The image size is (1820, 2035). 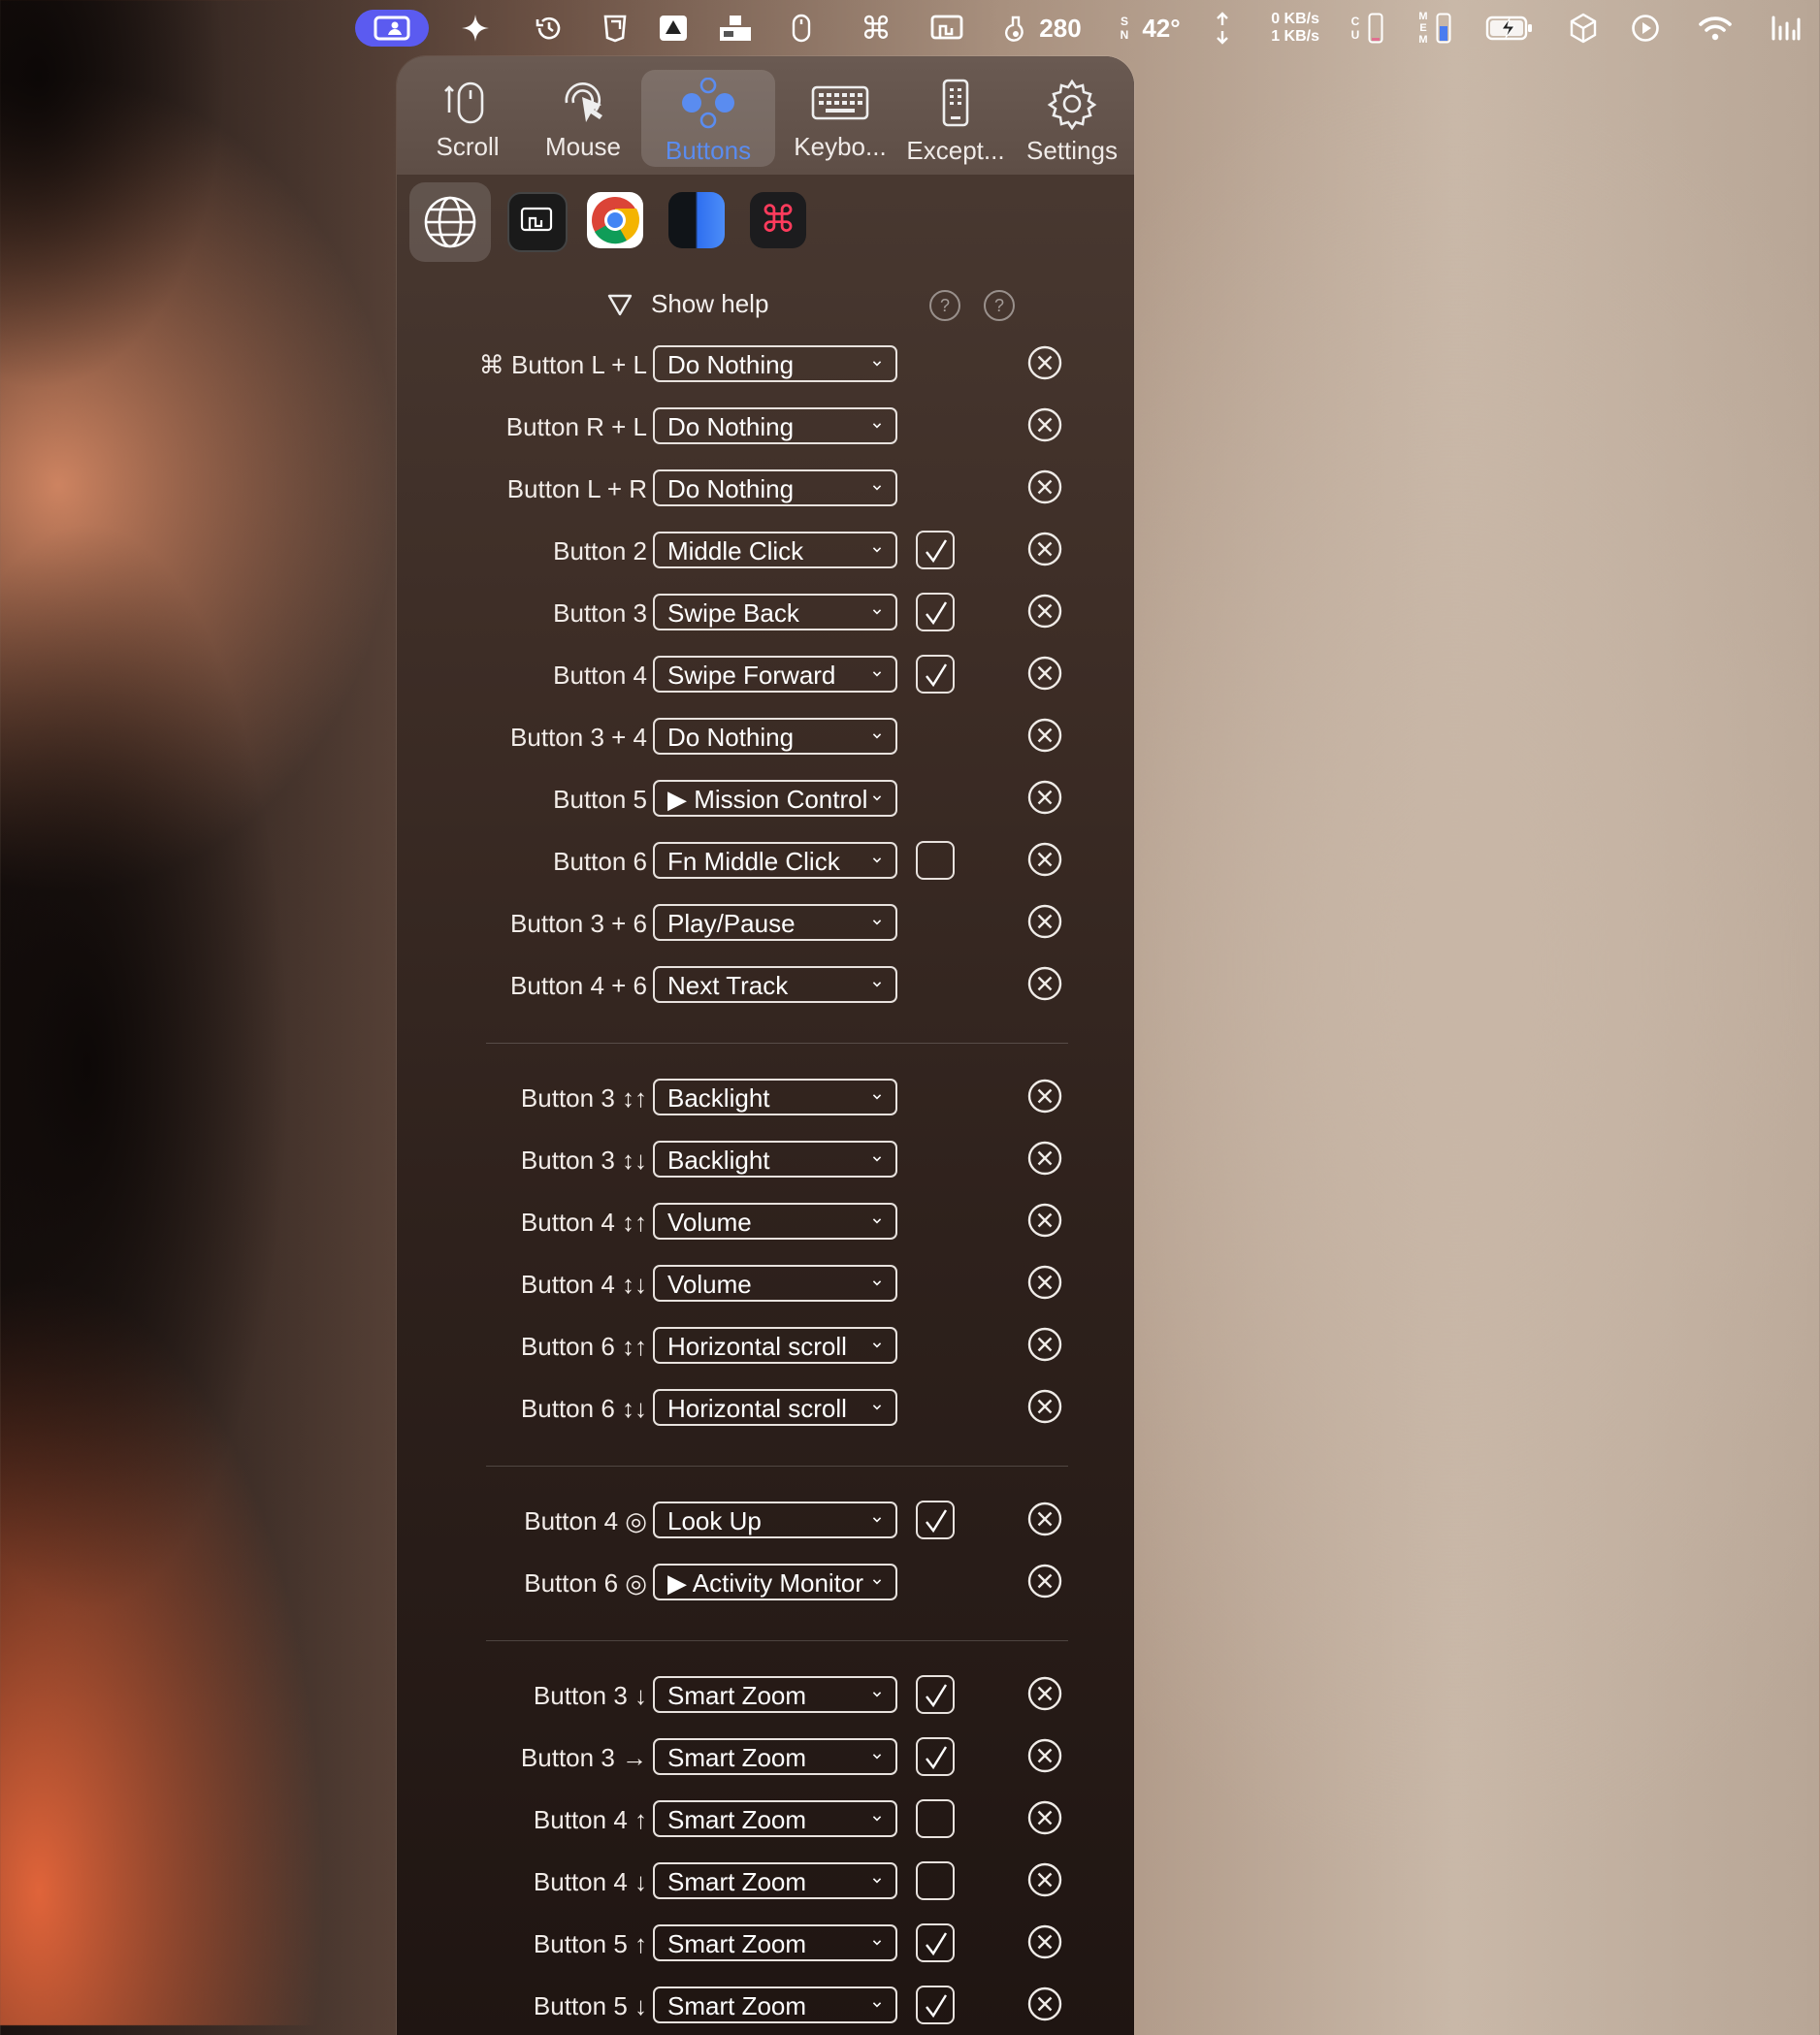 I want to click on help-question-icon: ?, so click(x=944, y=305).